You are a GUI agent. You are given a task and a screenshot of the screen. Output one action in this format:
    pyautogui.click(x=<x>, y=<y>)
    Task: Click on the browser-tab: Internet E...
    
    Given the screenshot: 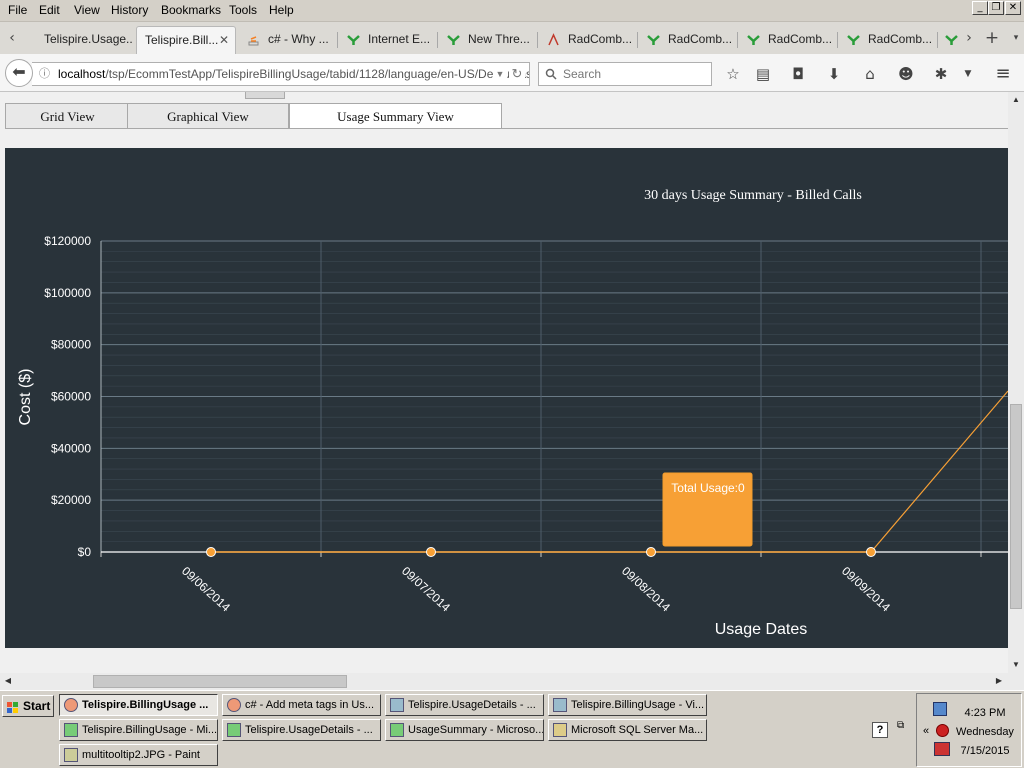 What is the action you would take?
    pyautogui.click(x=387, y=40)
    